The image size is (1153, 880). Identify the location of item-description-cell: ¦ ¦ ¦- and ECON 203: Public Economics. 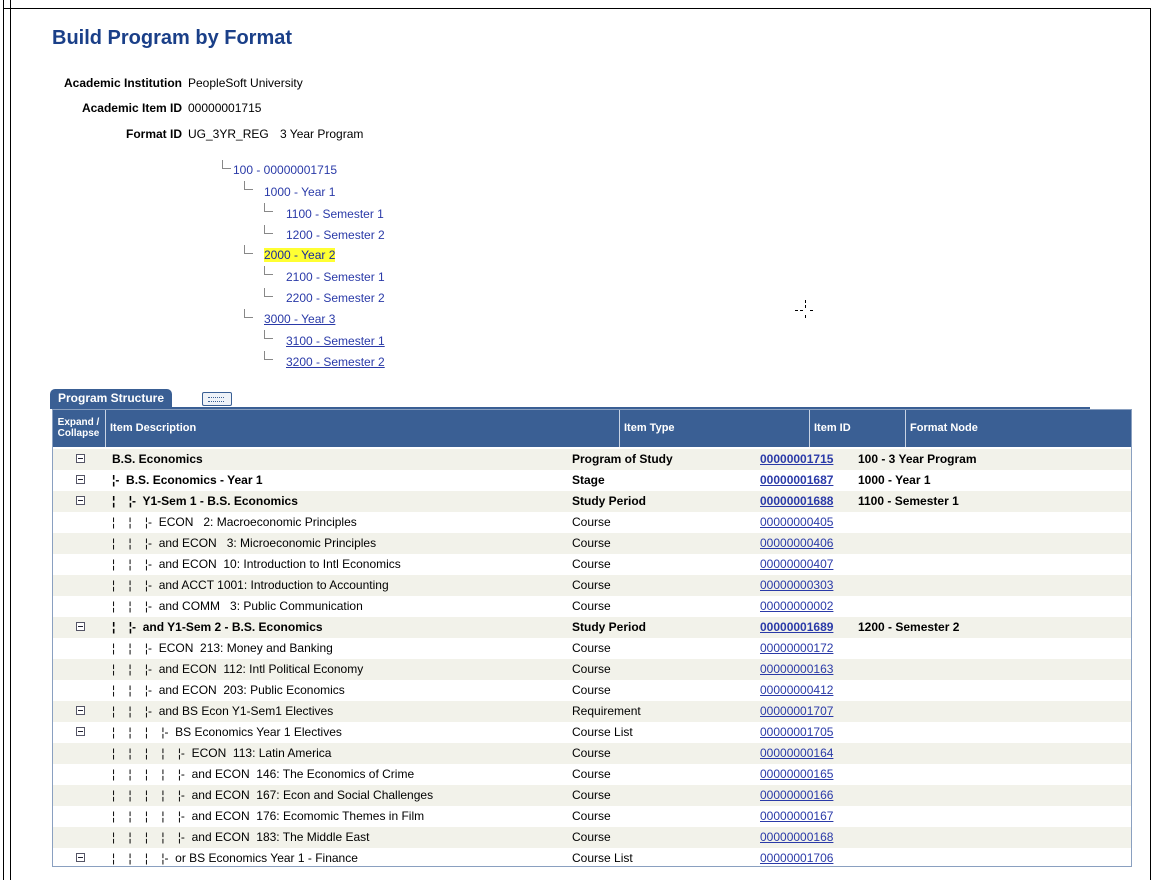
(228, 690).